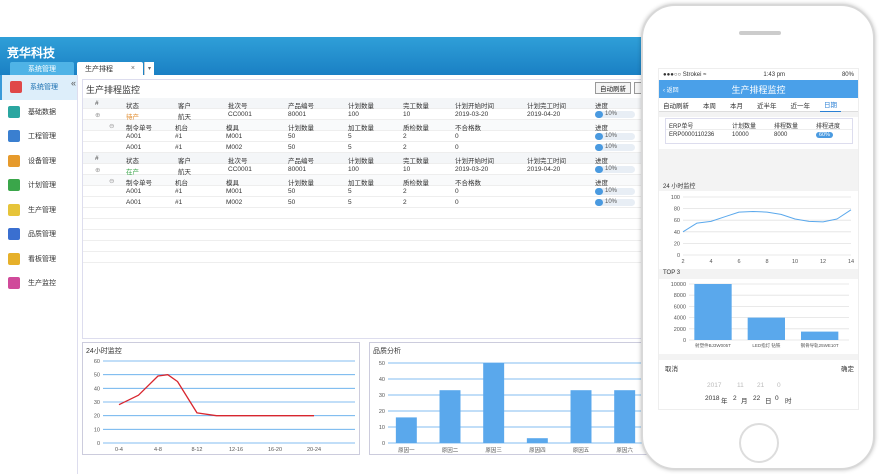  I want to click on sidebar-item-0: 系统管理, so click(38, 87).